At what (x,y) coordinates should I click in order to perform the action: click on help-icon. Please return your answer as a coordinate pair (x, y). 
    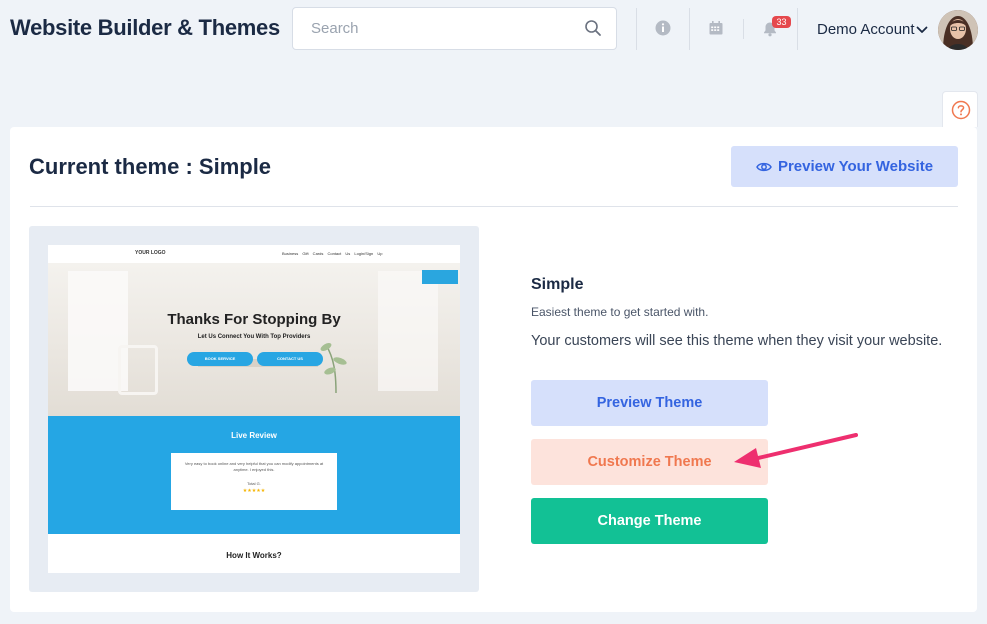
    Looking at the image, I should click on (961, 110).